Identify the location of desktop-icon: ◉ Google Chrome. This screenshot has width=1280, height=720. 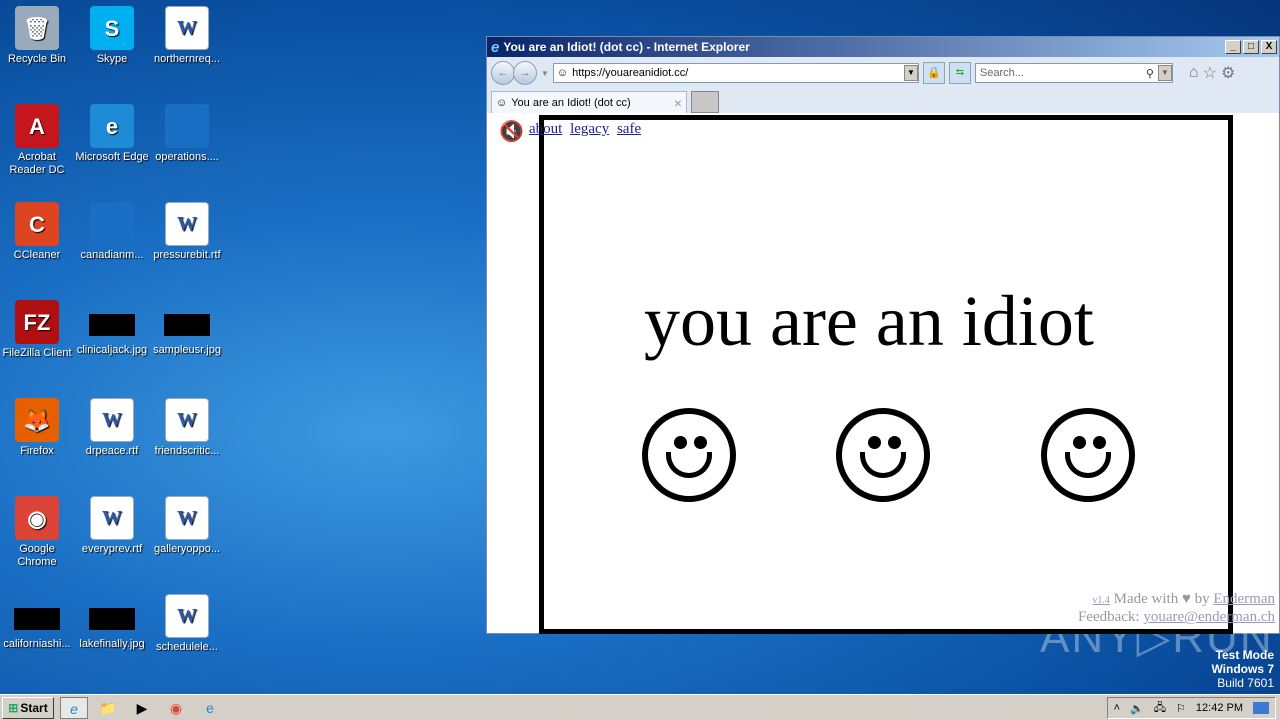
(37, 532).